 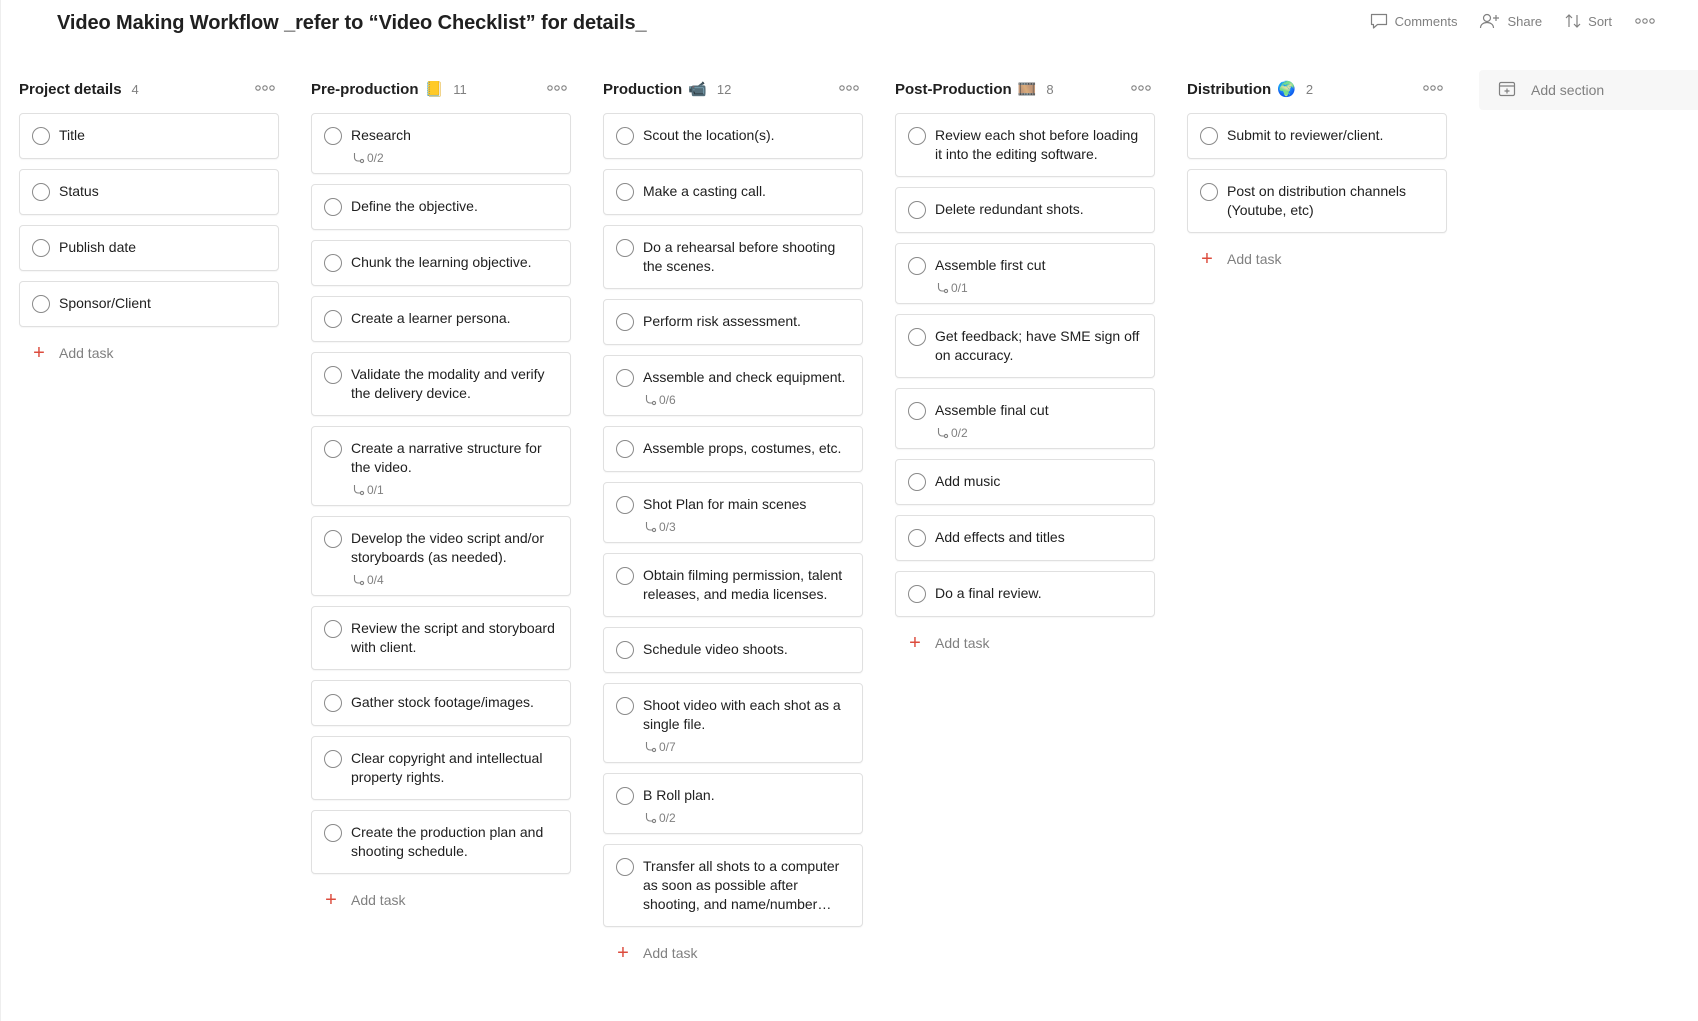 I want to click on task-card: Chunk the learning objective., so click(x=441, y=263).